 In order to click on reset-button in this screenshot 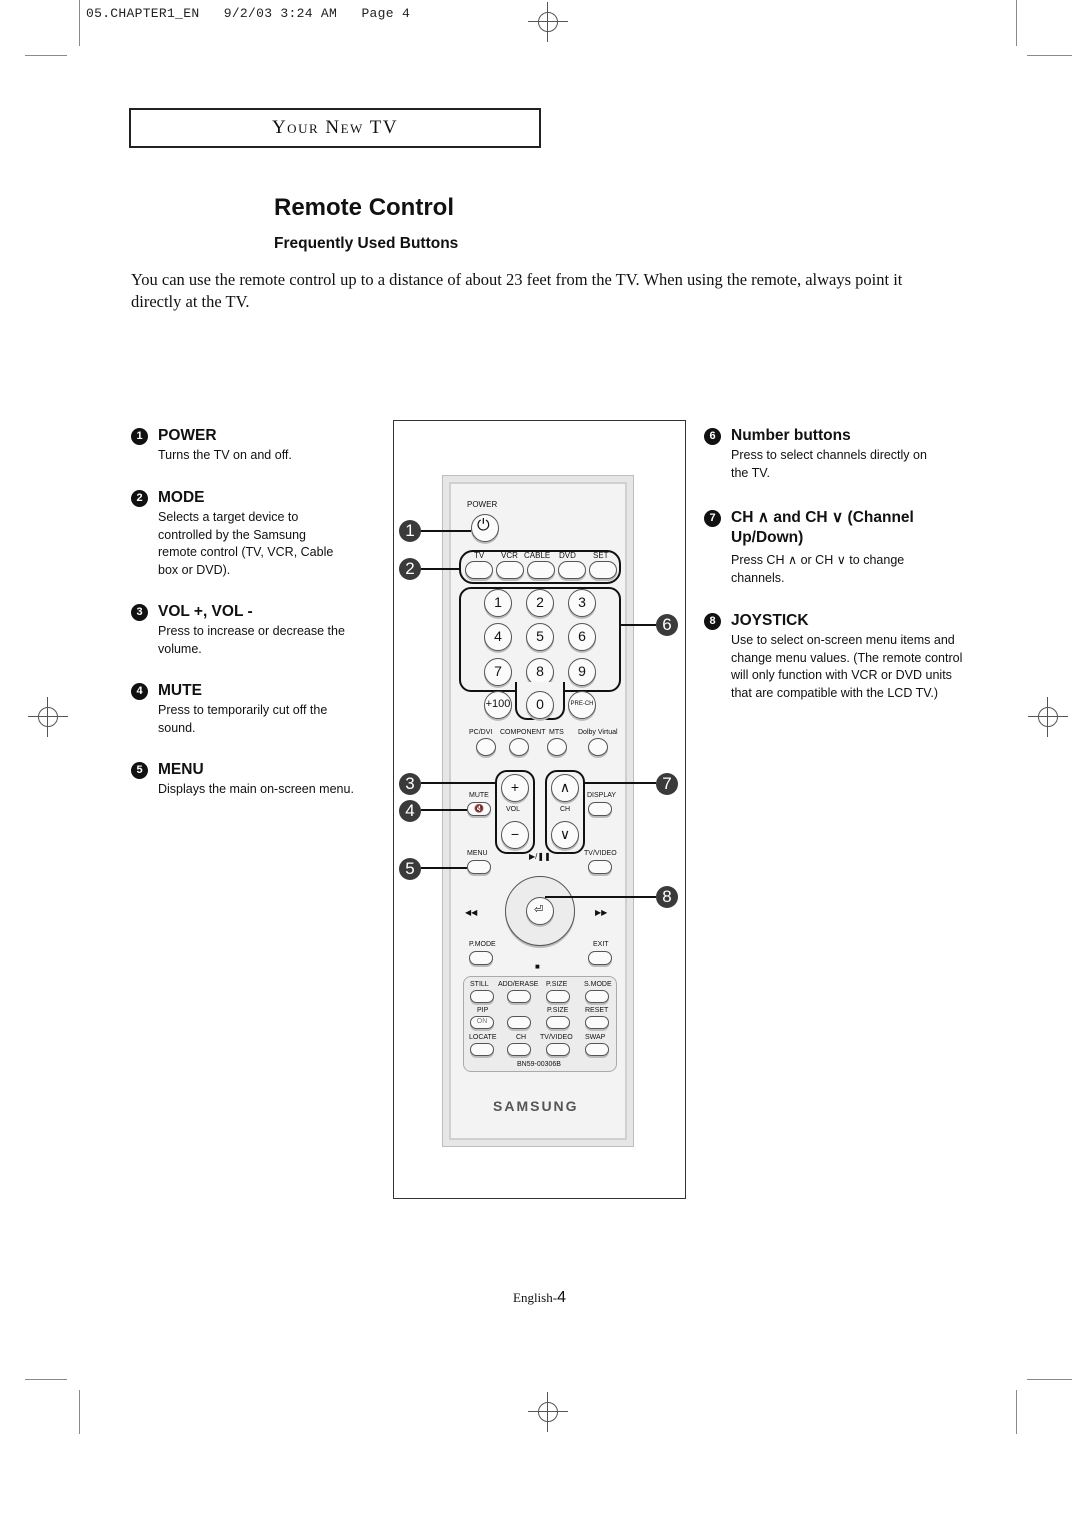, I will do `click(597, 1022)`.